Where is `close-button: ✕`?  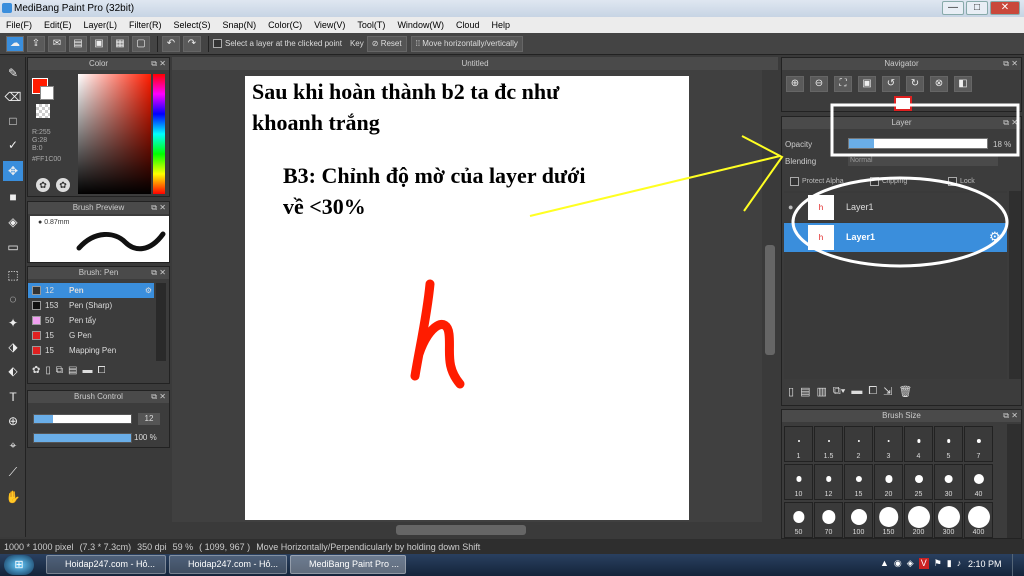 close-button: ✕ is located at coordinates (1005, 8).